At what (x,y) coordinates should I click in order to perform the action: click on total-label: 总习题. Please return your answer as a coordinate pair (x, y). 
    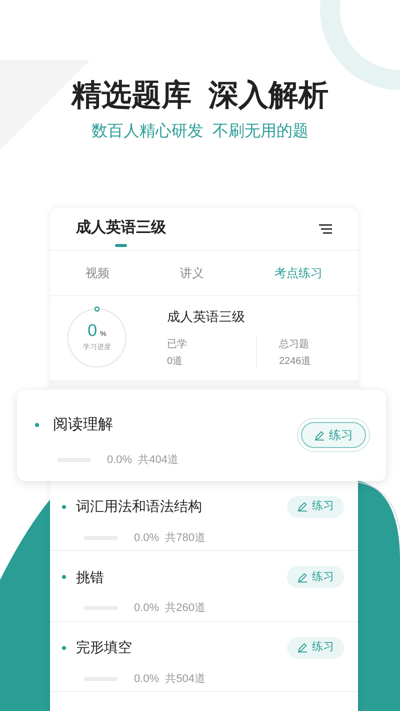
    Looking at the image, I should click on (294, 345).